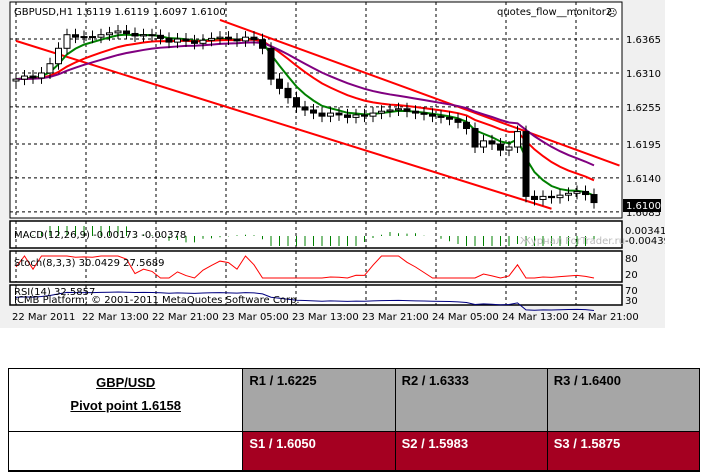 Image resolution: width=701 pixels, height=473 pixels. Describe the element at coordinates (43, 317) in the screenshot. I see `x-tick-label: 22 Mar 2011` at that location.